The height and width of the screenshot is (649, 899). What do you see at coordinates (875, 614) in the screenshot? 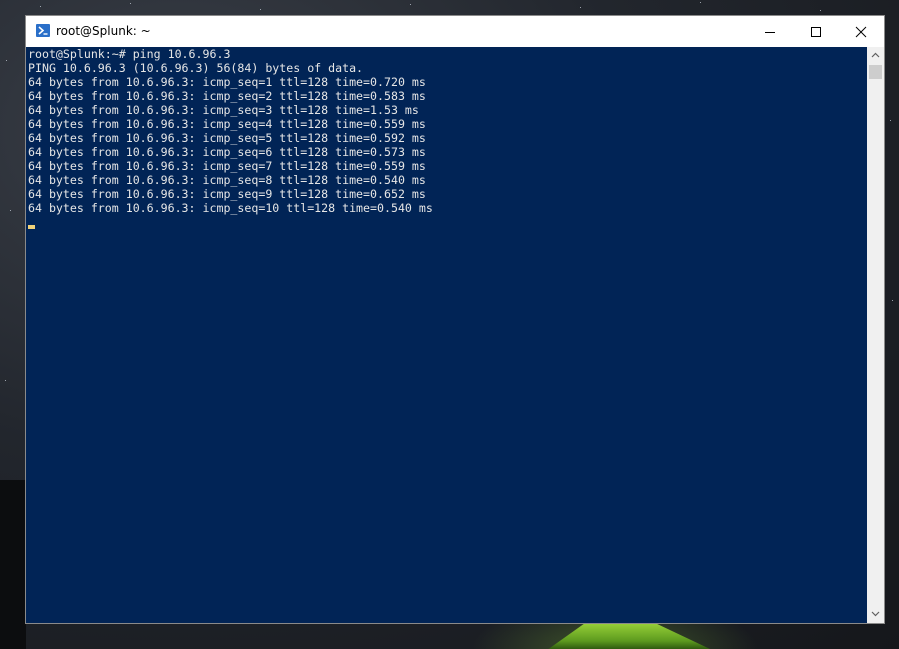
I see `scroll-down-button` at bounding box center [875, 614].